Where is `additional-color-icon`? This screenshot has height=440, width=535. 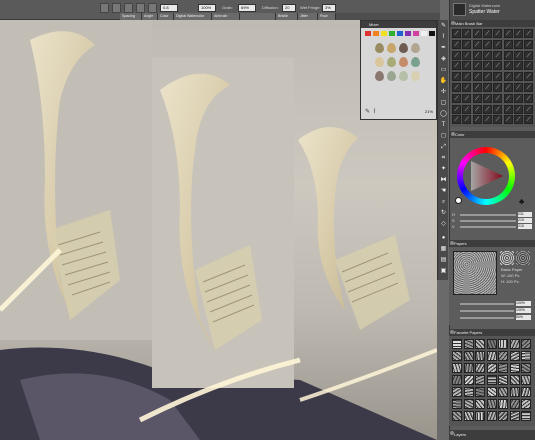
additional-color-icon is located at coordinates (458, 200).